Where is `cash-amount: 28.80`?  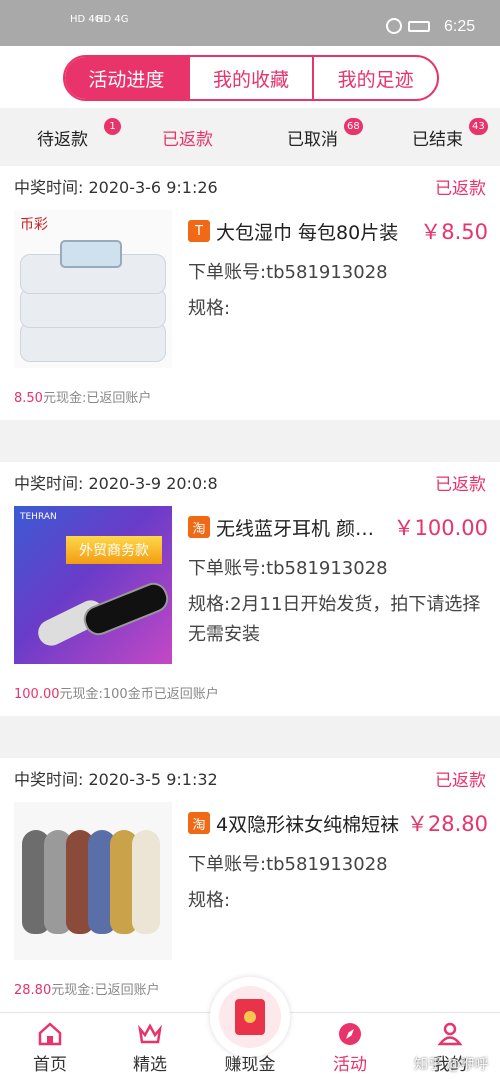 cash-amount: 28.80 is located at coordinates (33, 990).